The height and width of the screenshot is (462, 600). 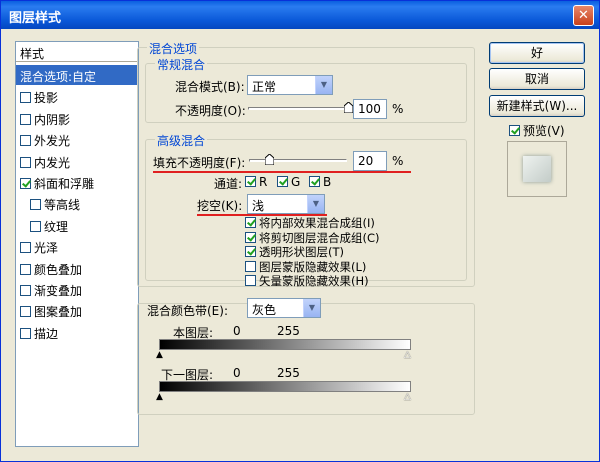 I want to click on title-bar: 图层样式 ✕, so click(x=300, y=15).